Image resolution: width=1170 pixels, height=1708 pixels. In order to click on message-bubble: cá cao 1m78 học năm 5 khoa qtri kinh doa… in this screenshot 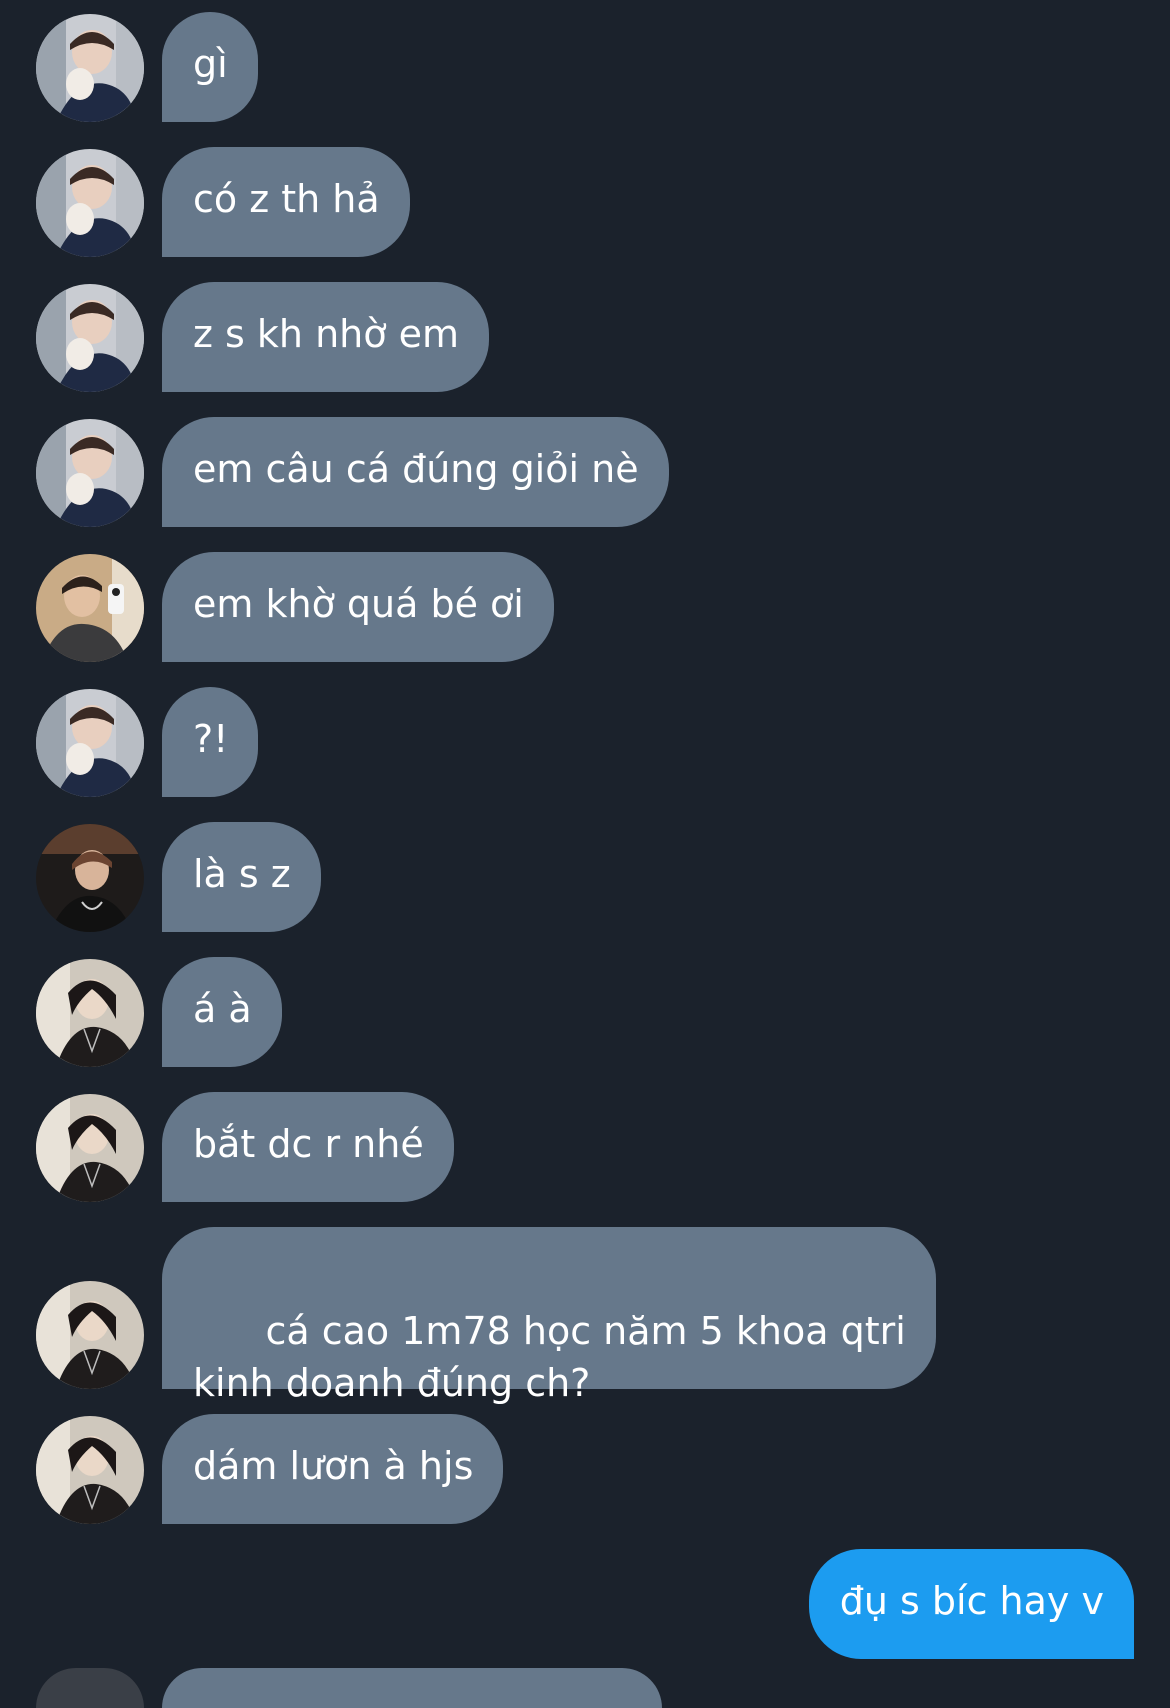, I will do `click(549, 1316)`.